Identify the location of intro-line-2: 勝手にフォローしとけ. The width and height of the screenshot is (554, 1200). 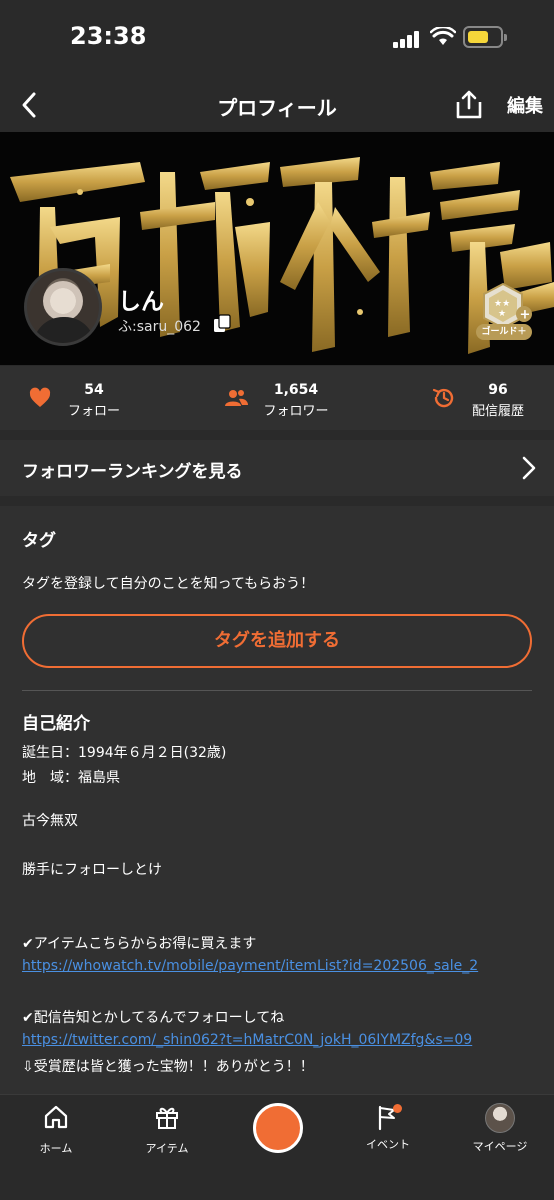
(92, 870).